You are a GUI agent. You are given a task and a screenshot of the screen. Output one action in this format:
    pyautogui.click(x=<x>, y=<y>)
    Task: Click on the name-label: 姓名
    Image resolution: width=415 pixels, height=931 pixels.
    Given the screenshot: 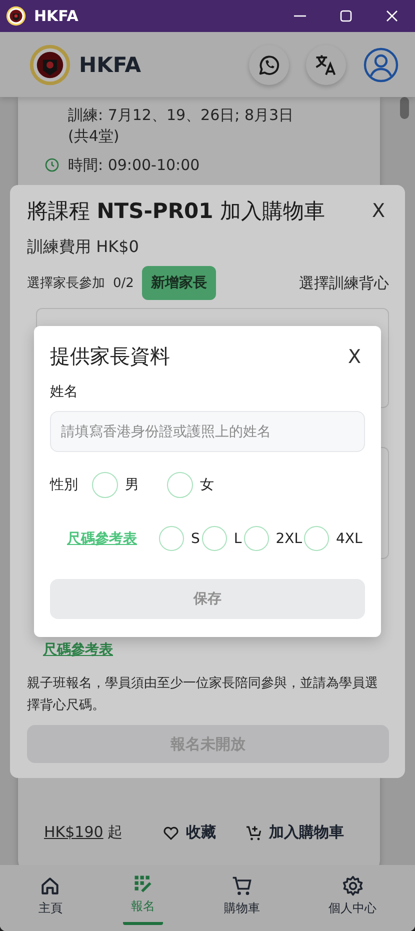 What is the action you would take?
    pyautogui.click(x=64, y=392)
    